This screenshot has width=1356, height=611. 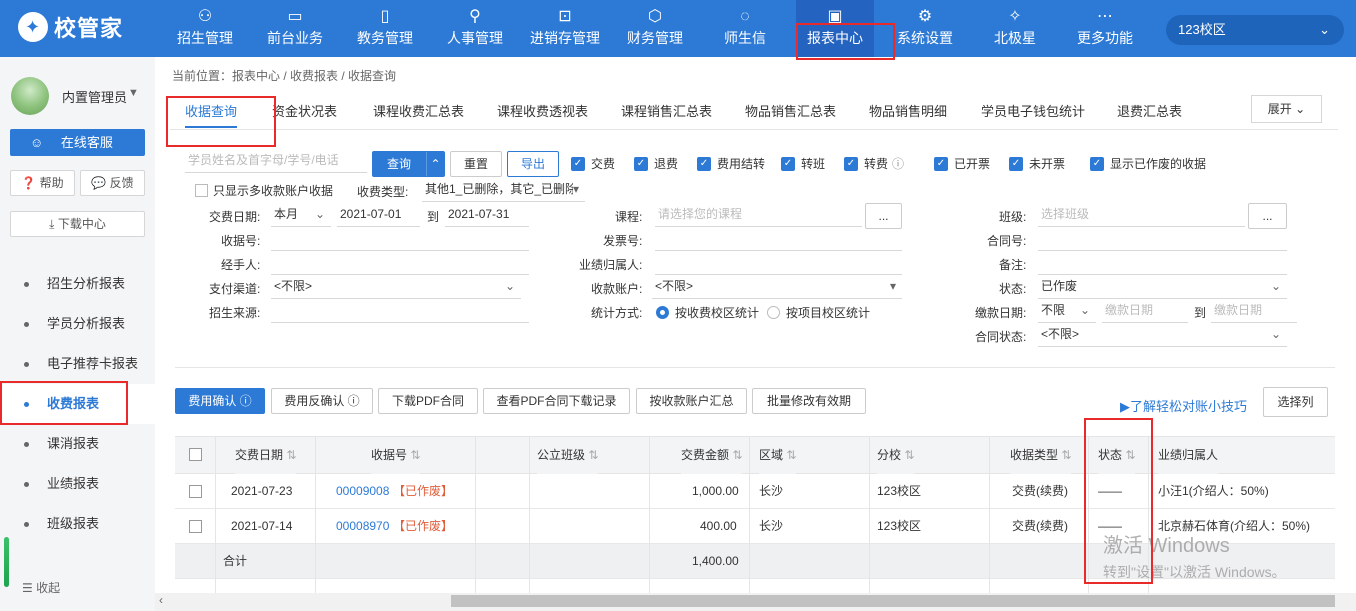 I want to click on sidebar-scrollbar, so click(x=6, y=562).